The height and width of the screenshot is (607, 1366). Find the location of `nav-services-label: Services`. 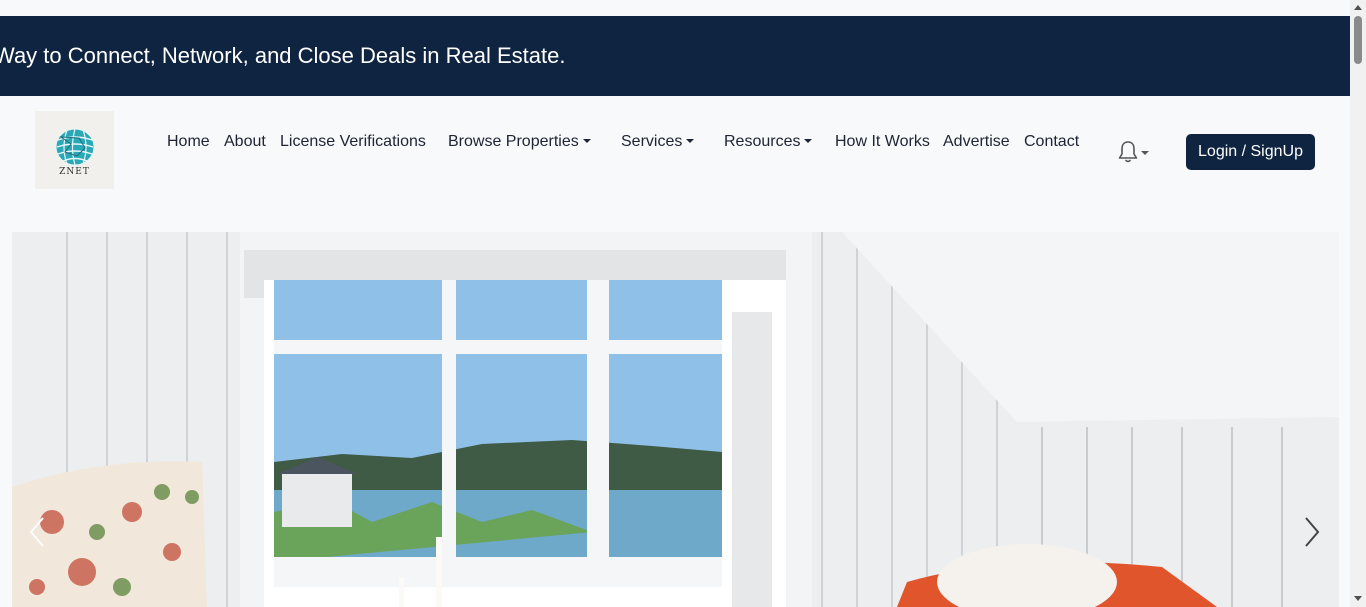

nav-services-label: Services is located at coordinates (652, 141).